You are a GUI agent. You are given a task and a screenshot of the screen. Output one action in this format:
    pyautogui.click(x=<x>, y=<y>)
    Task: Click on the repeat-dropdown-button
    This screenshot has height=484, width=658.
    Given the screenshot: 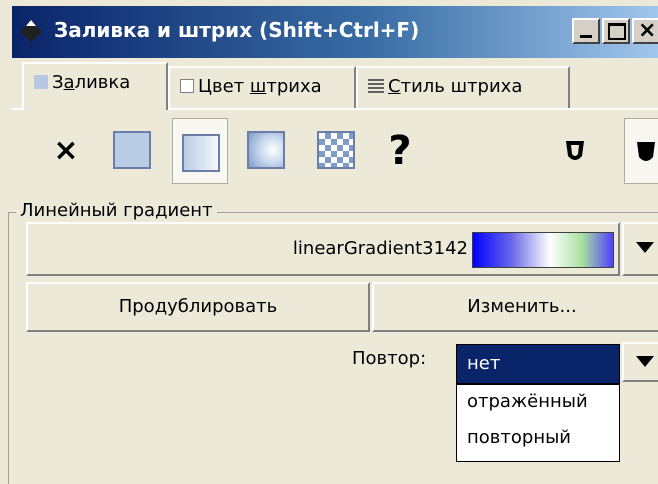 What is the action you would take?
    pyautogui.click(x=640, y=362)
    